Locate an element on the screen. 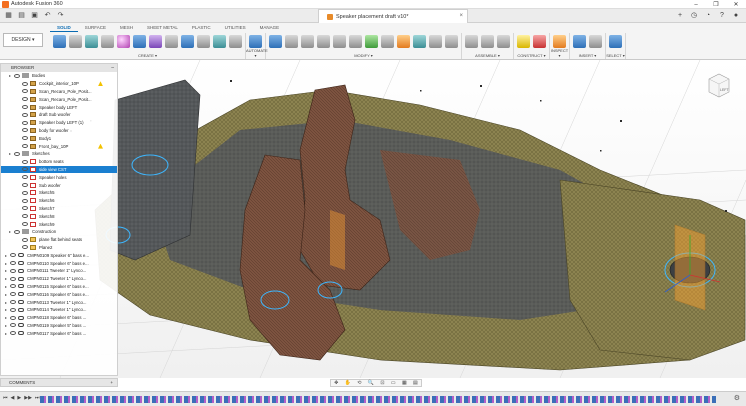 This screenshot has height=406, width=746. close-window-button: ✕ is located at coordinates (736, 4).